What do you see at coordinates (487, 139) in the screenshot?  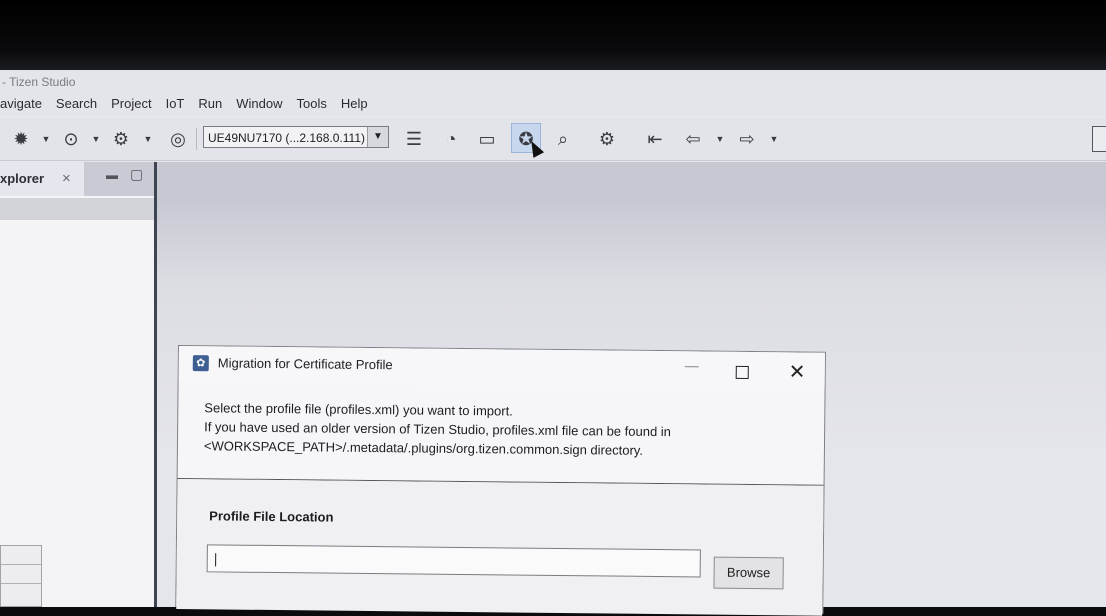 I see `archive-icon: ▭` at bounding box center [487, 139].